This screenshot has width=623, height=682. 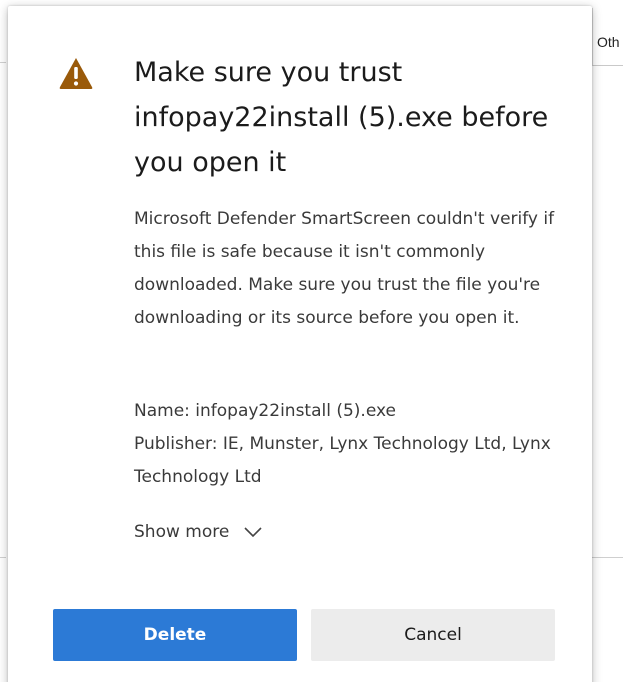 I want to click on show-more-button: Show more, so click(x=198, y=532).